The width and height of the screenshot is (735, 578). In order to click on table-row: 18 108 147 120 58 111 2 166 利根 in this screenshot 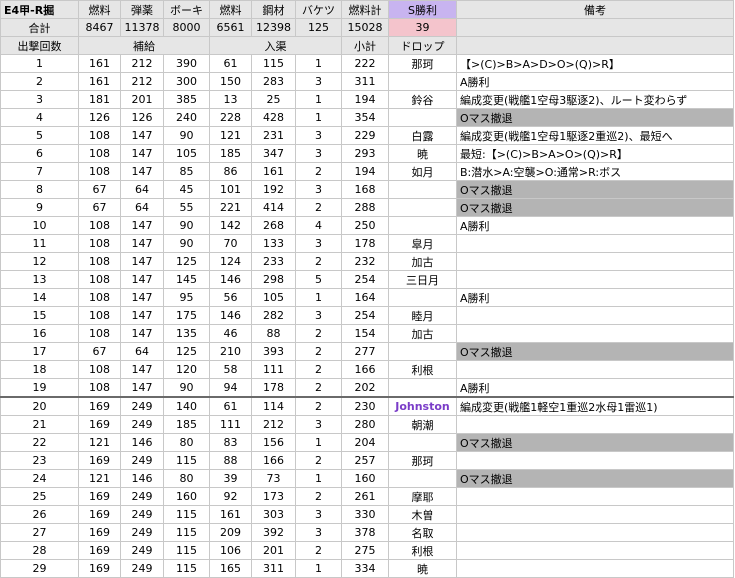, I will do `click(367, 369)`.